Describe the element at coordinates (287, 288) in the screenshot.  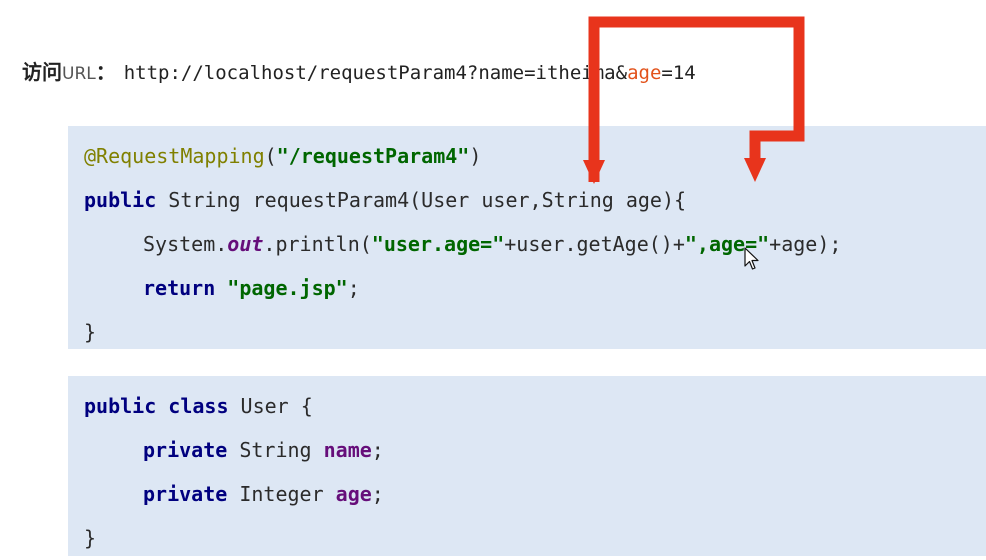
I see `return-value: "page.jsp"` at that location.